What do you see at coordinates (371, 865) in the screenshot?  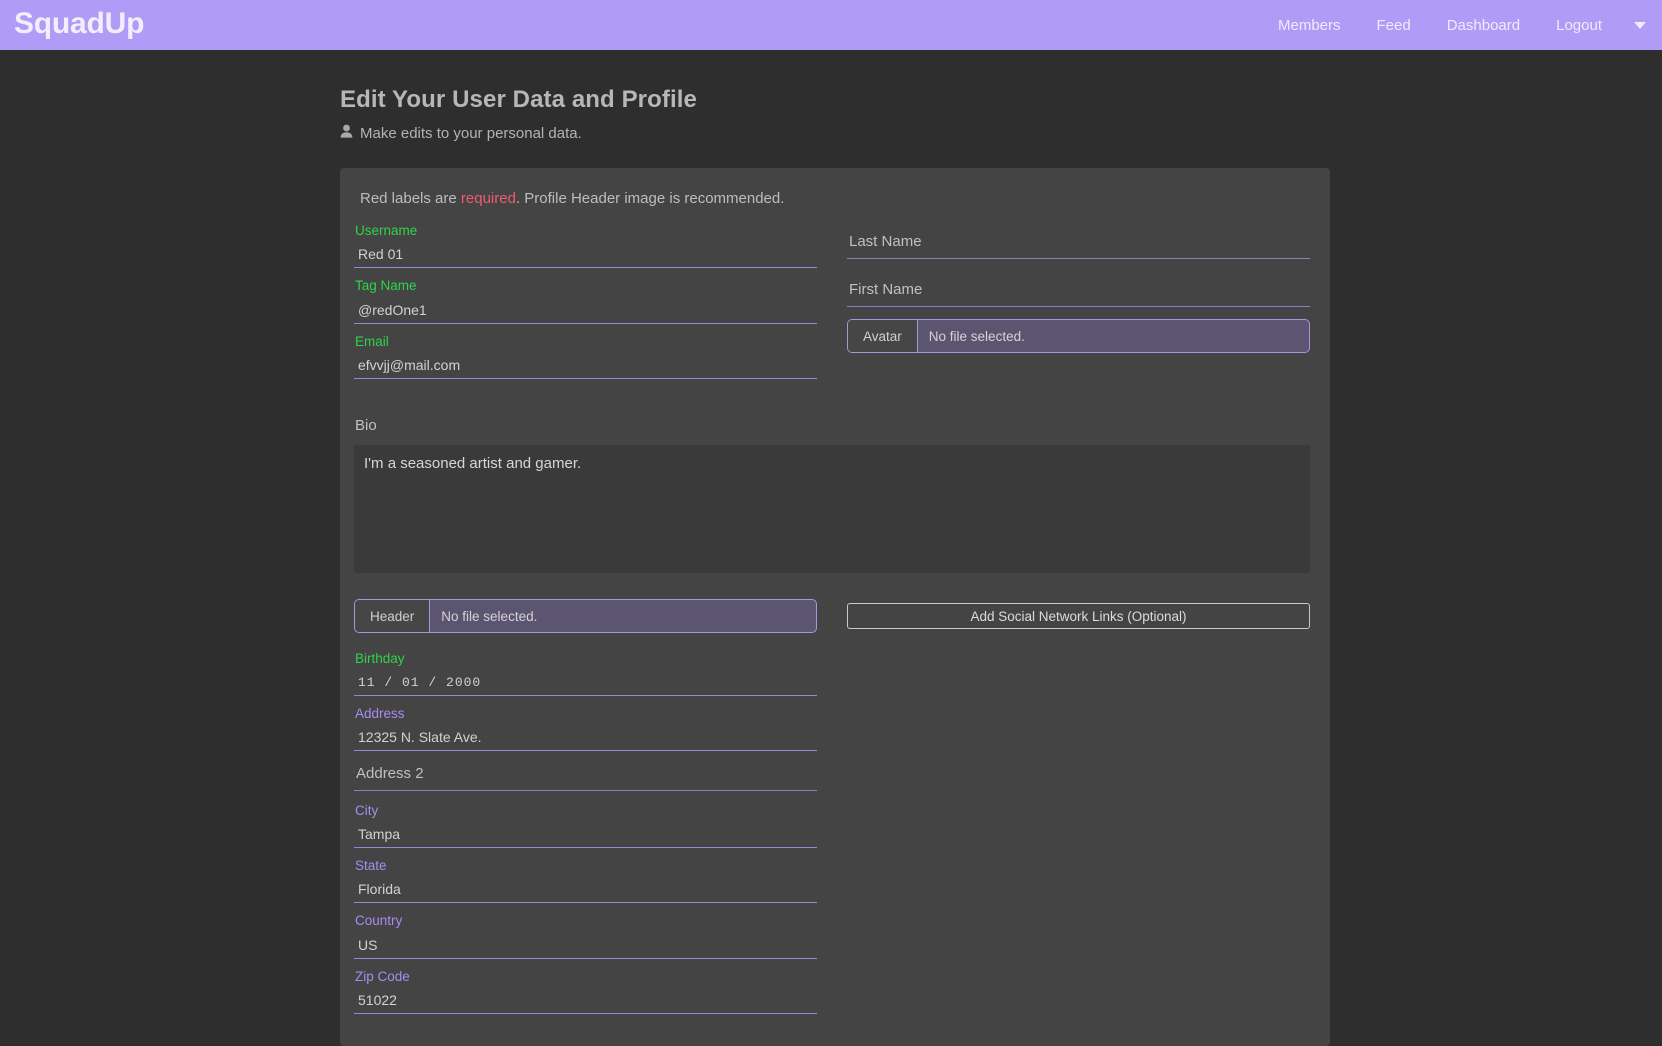 I see `label-state: State` at bounding box center [371, 865].